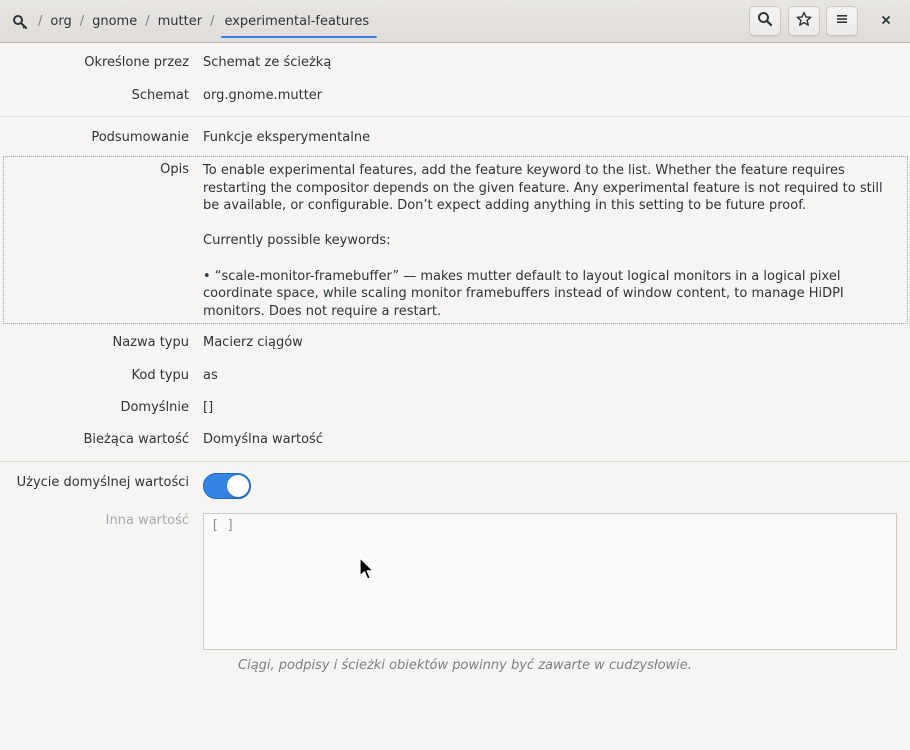  Describe the element at coordinates (60, 21) in the screenshot. I see `breadcrumb-item-org: org` at that location.